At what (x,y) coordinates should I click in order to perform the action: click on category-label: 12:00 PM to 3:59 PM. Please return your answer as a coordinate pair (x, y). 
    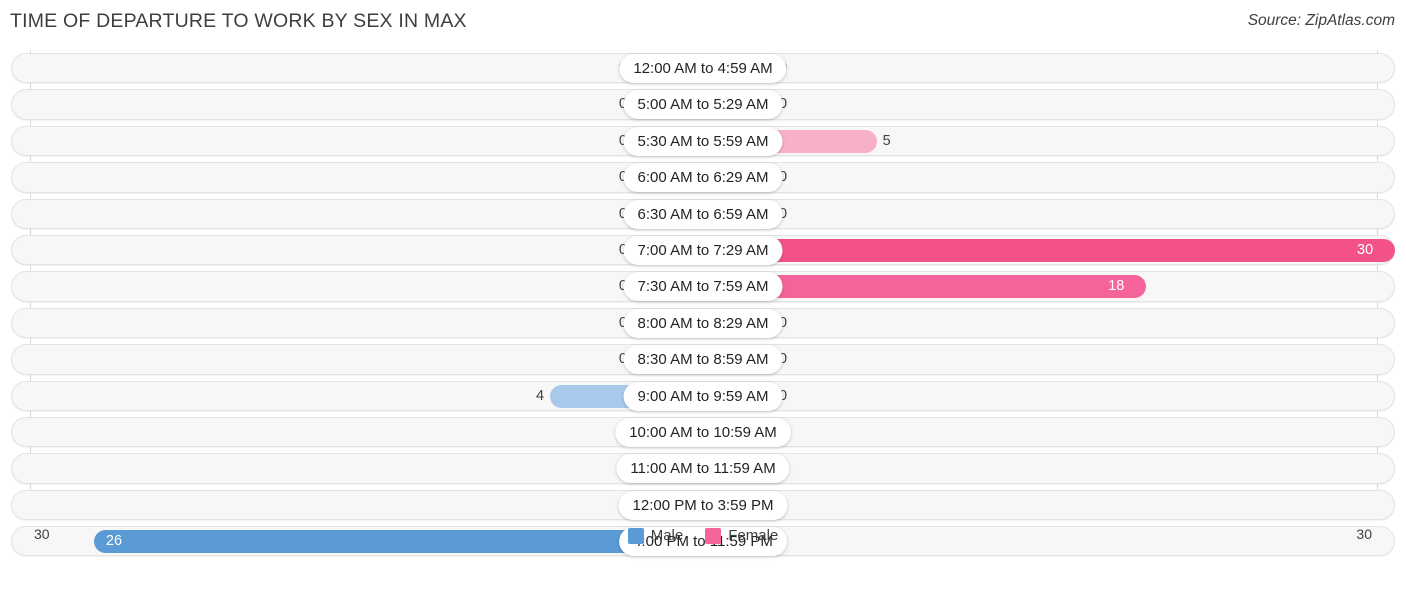
    Looking at the image, I should click on (703, 505).